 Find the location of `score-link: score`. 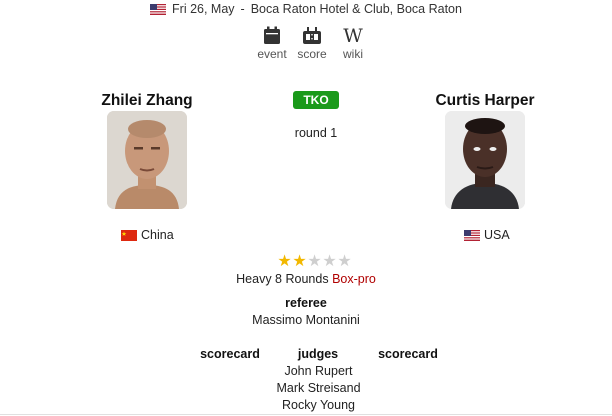

score-link: score is located at coordinates (312, 43).